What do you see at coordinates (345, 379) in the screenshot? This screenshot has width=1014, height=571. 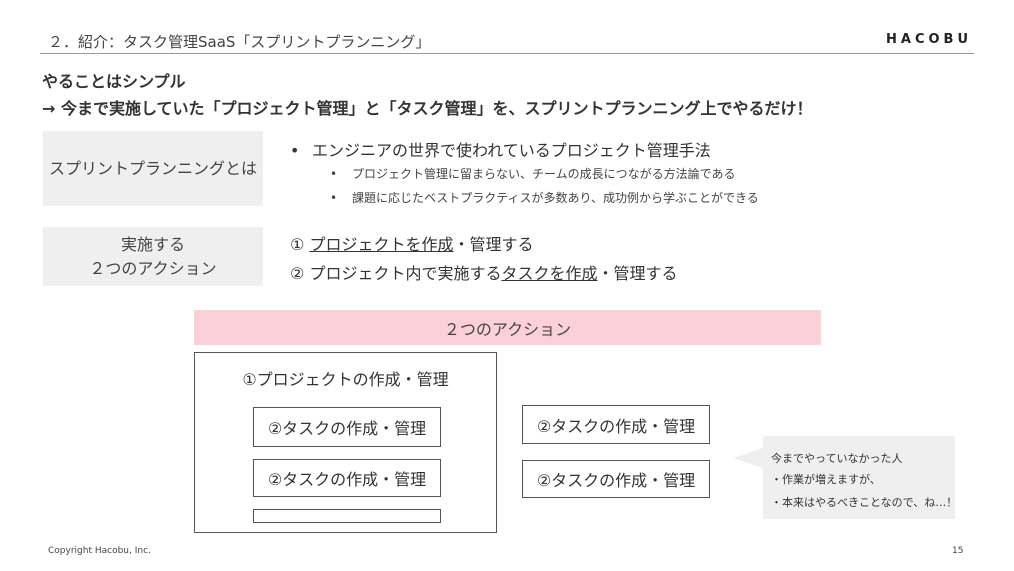 I see `project-box-title: ①プロジェクトの作成・管理` at bounding box center [345, 379].